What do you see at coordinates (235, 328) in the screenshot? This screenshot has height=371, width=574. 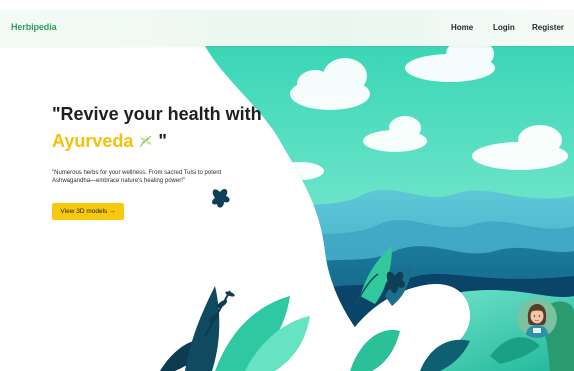 I see `foliage-left` at bounding box center [235, 328].